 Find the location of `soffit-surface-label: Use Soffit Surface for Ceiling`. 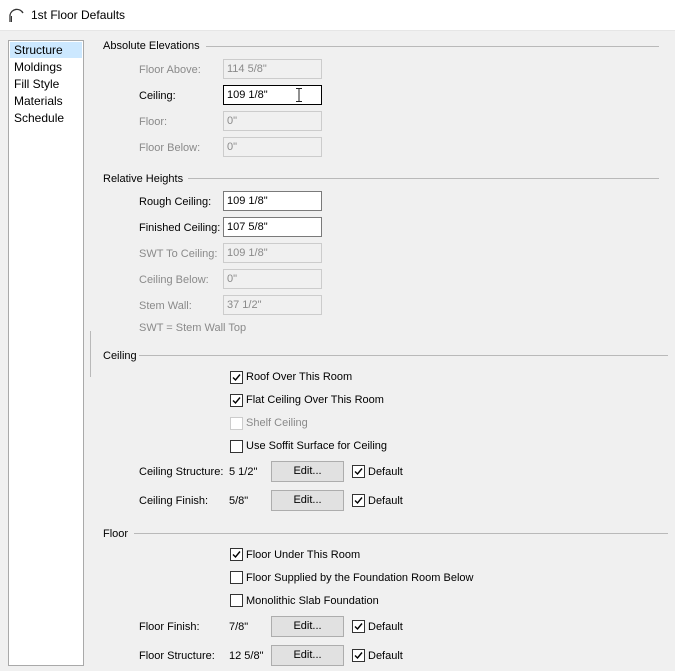

soffit-surface-label: Use Soffit Surface for Ceiling is located at coordinates (316, 446).